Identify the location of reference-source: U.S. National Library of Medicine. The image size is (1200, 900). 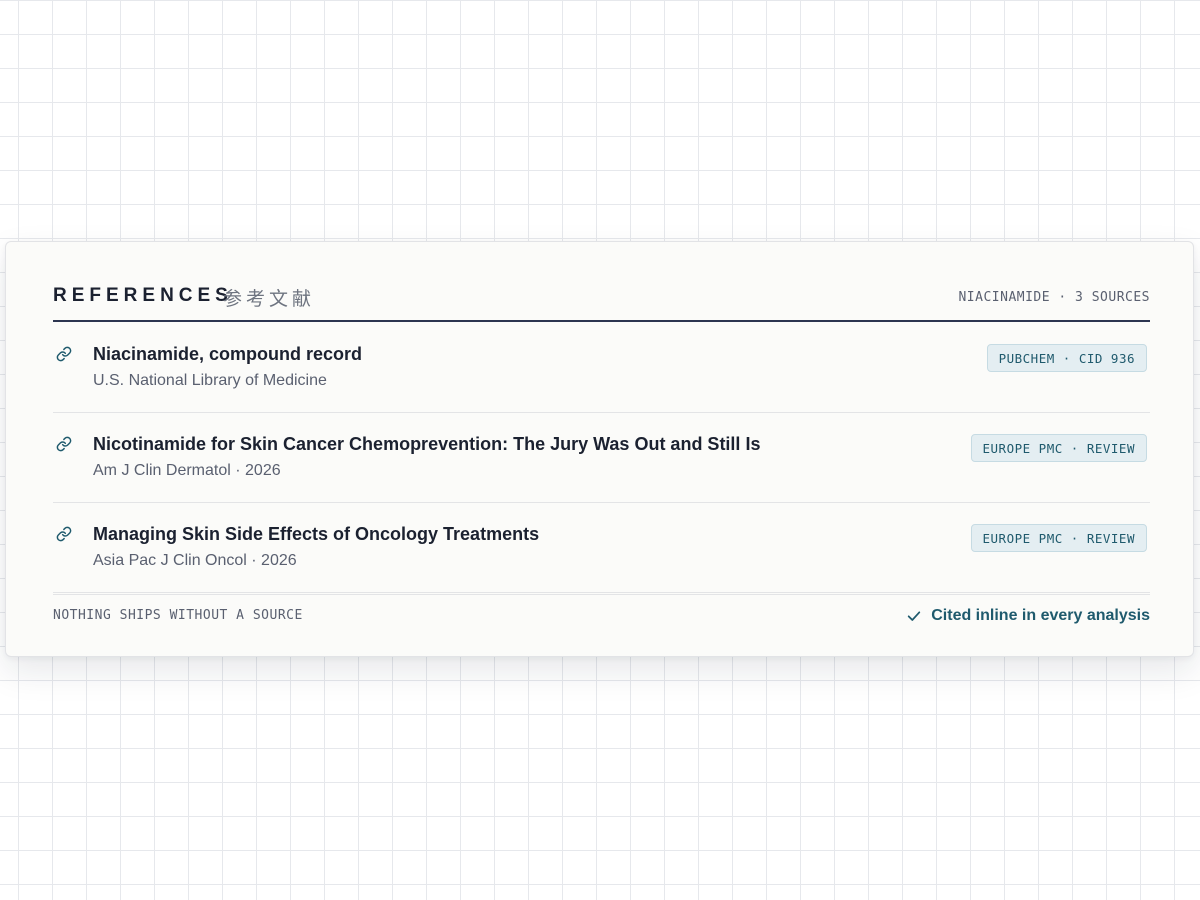
(210, 380).